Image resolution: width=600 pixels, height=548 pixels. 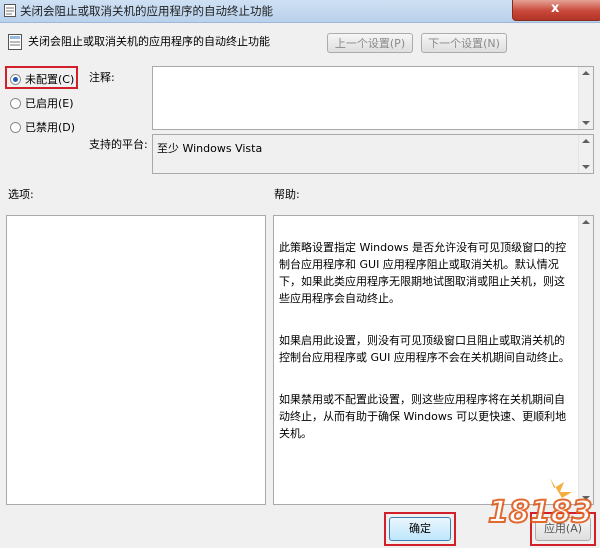 What do you see at coordinates (585, 360) in the screenshot?
I see `help-scrollbar` at bounding box center [585, 360].